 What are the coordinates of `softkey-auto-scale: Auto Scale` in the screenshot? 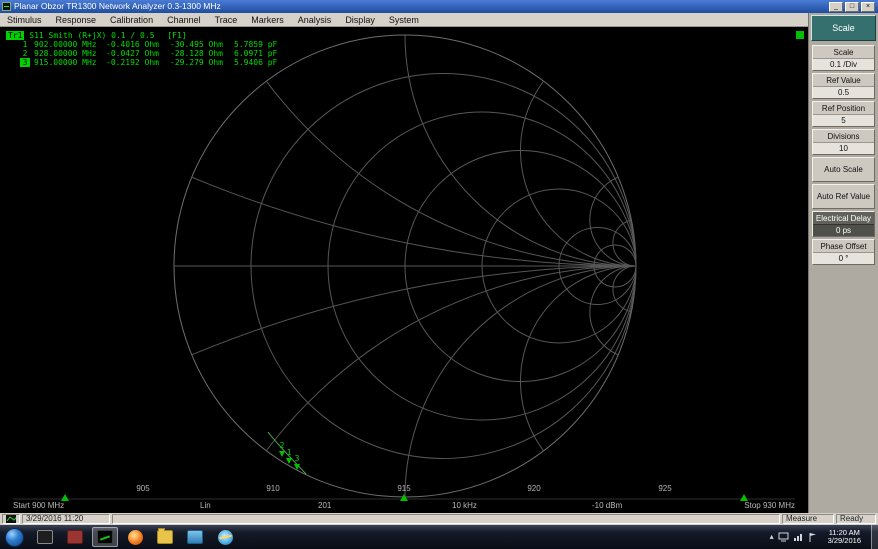 It's located at (843, 169).